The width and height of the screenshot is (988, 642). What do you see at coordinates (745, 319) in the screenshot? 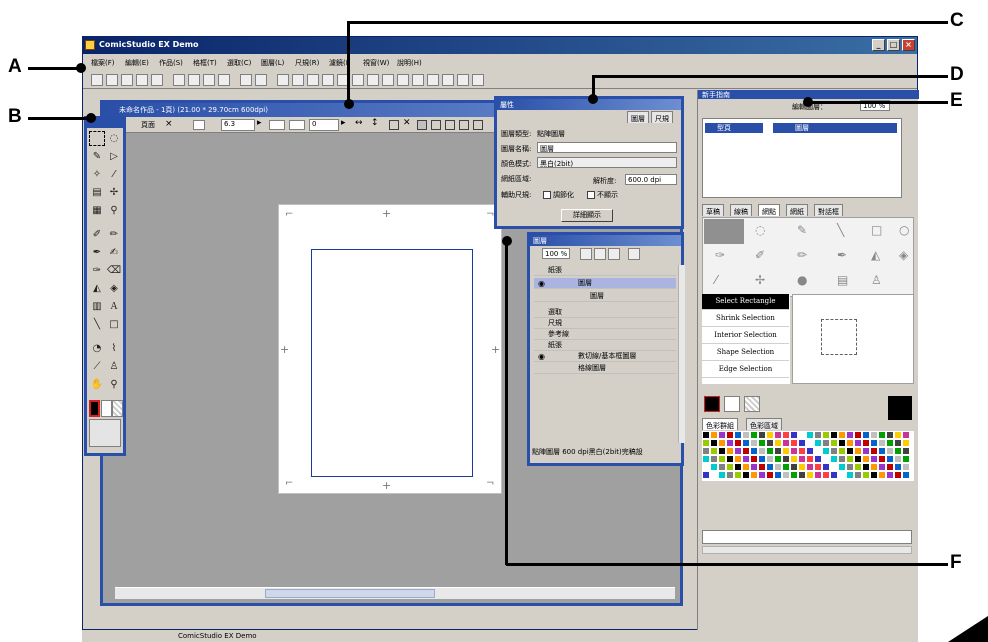
I see `shrink-selection-item: Shrink Selection` at bounding box center [745, 319].